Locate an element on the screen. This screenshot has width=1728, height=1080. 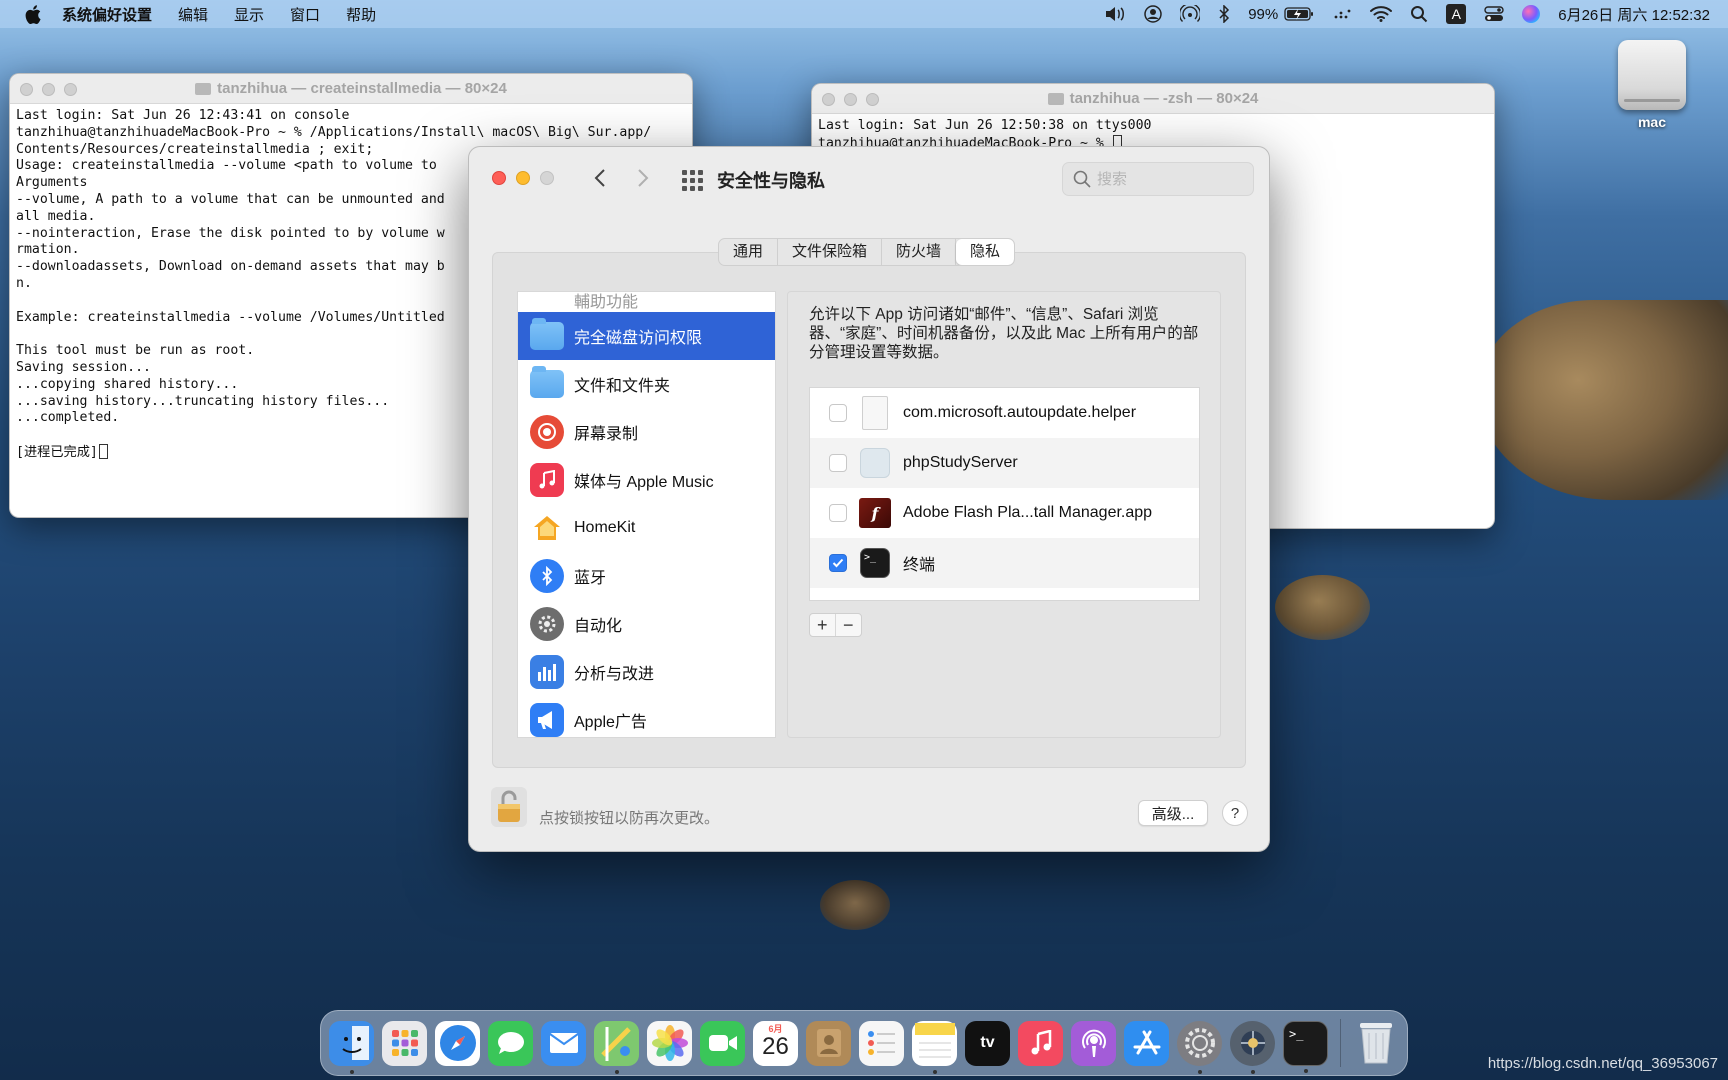
text-cursor is located at coordinates (103, 451).